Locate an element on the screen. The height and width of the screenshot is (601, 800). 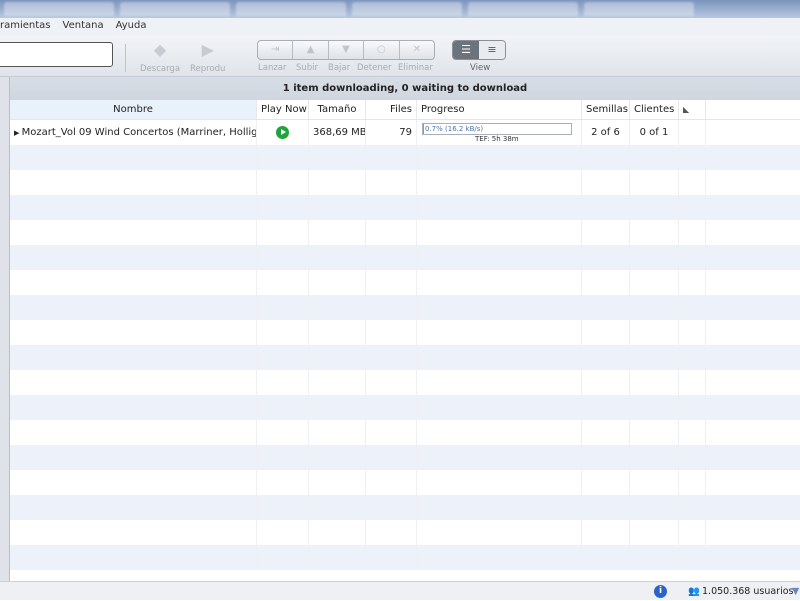
play-button: ▶ Reprodu is located at coordinates (207, 57).